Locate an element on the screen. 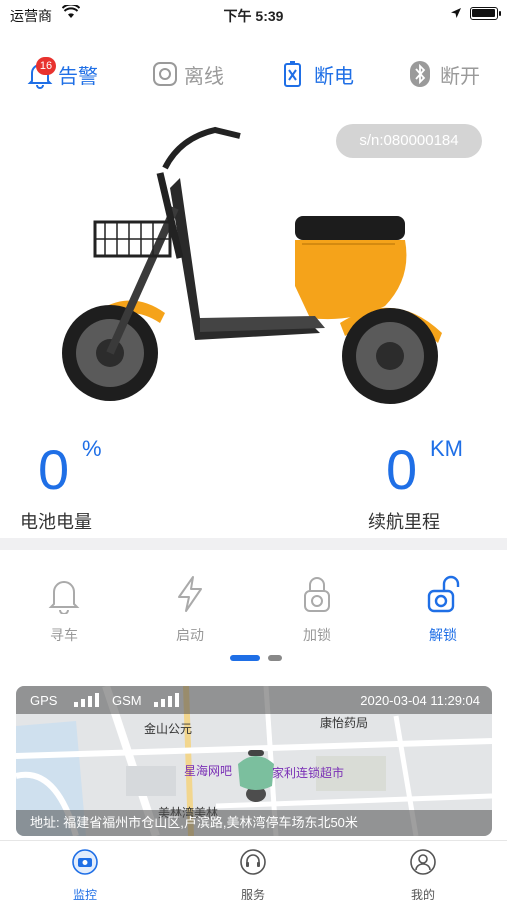  alarm-status: 16 告警 is located at coordinates (62, 74).